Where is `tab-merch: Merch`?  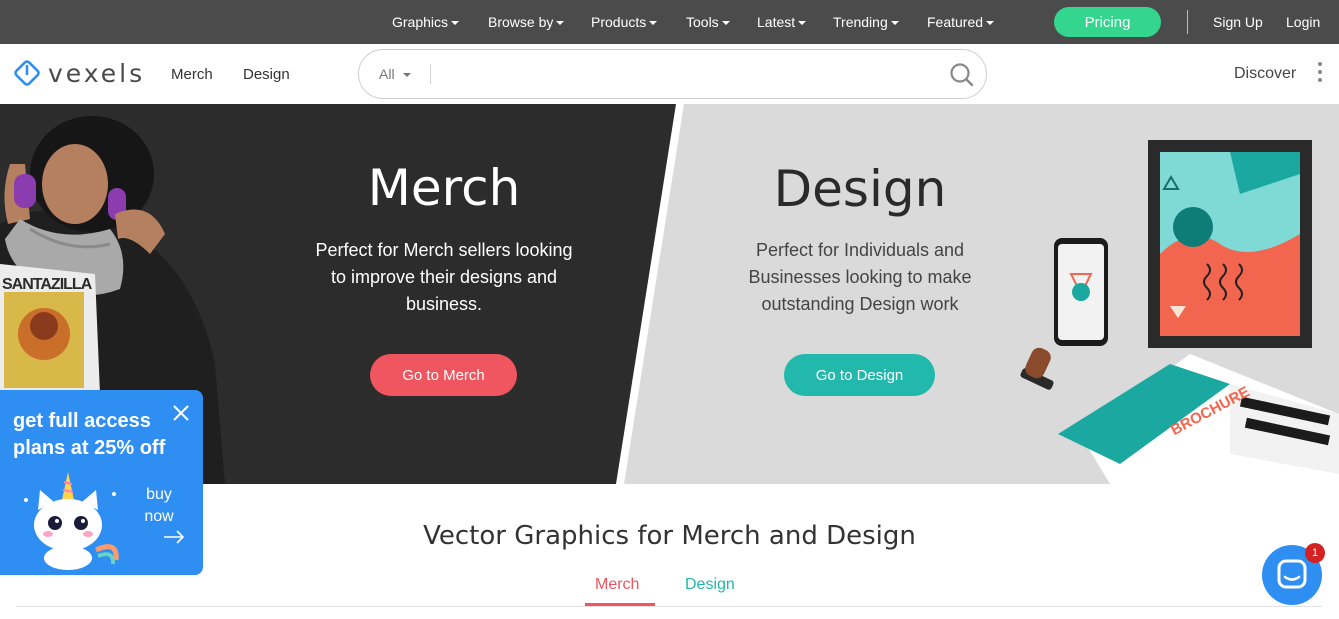
tab-merch: Merch is located at coordinates (617, 585).